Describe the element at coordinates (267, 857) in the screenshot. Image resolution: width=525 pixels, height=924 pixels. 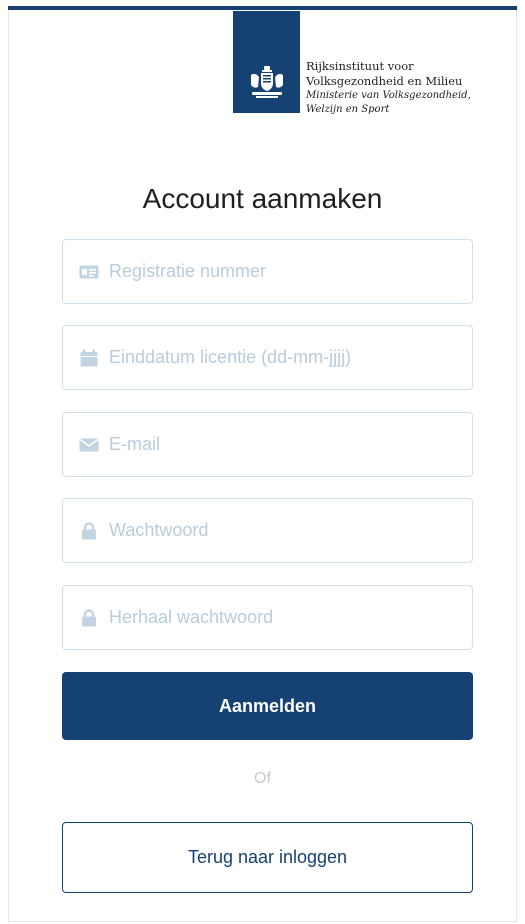
I see `back-to-login-button: Terug naar inloggen` at that location.